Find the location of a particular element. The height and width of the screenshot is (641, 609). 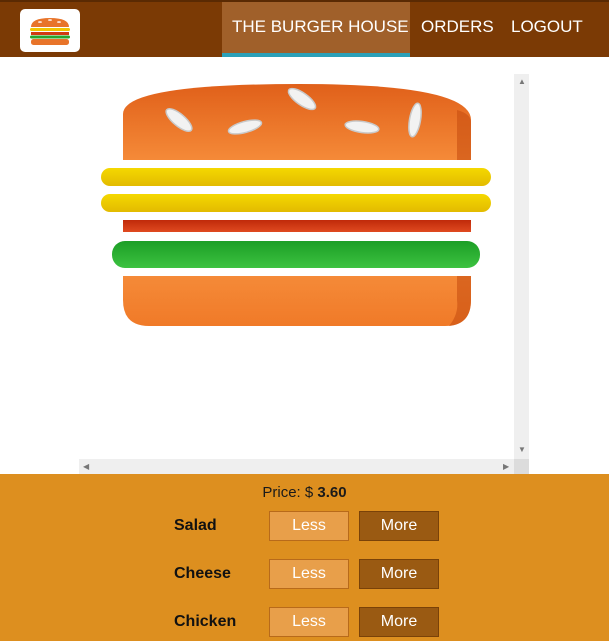

bottom-bun is located at coordinates (297, 301).